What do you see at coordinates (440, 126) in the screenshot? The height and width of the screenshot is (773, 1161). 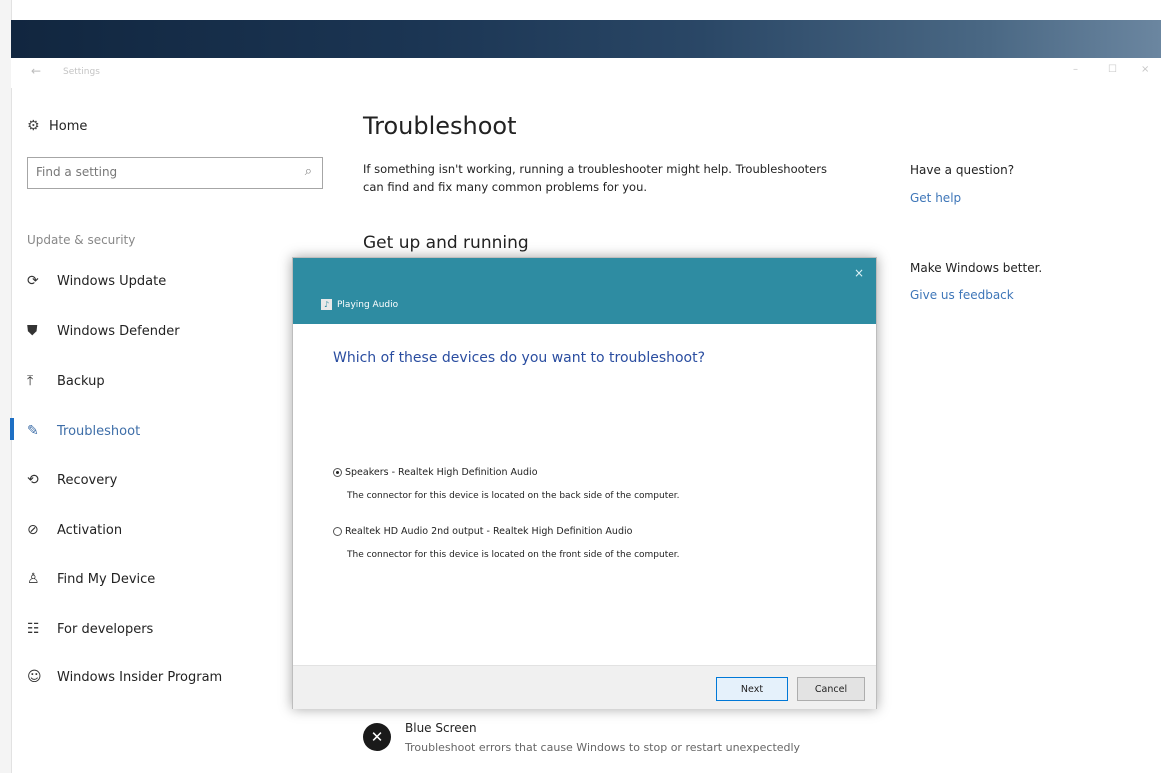 I see `page-title: Troubleshoot` at bounding box center [440, 126].